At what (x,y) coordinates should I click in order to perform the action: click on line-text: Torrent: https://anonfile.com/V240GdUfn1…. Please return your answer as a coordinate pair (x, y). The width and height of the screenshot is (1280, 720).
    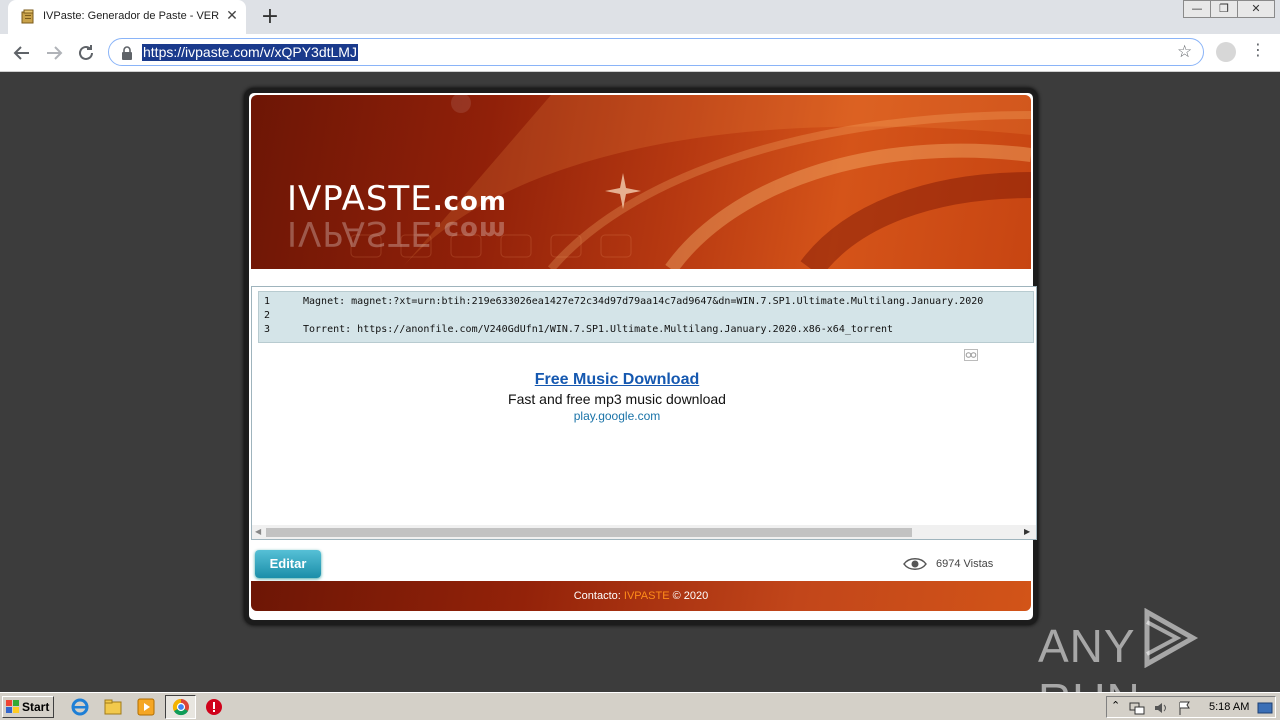
    Looking at the image, I should click on (598, 329).